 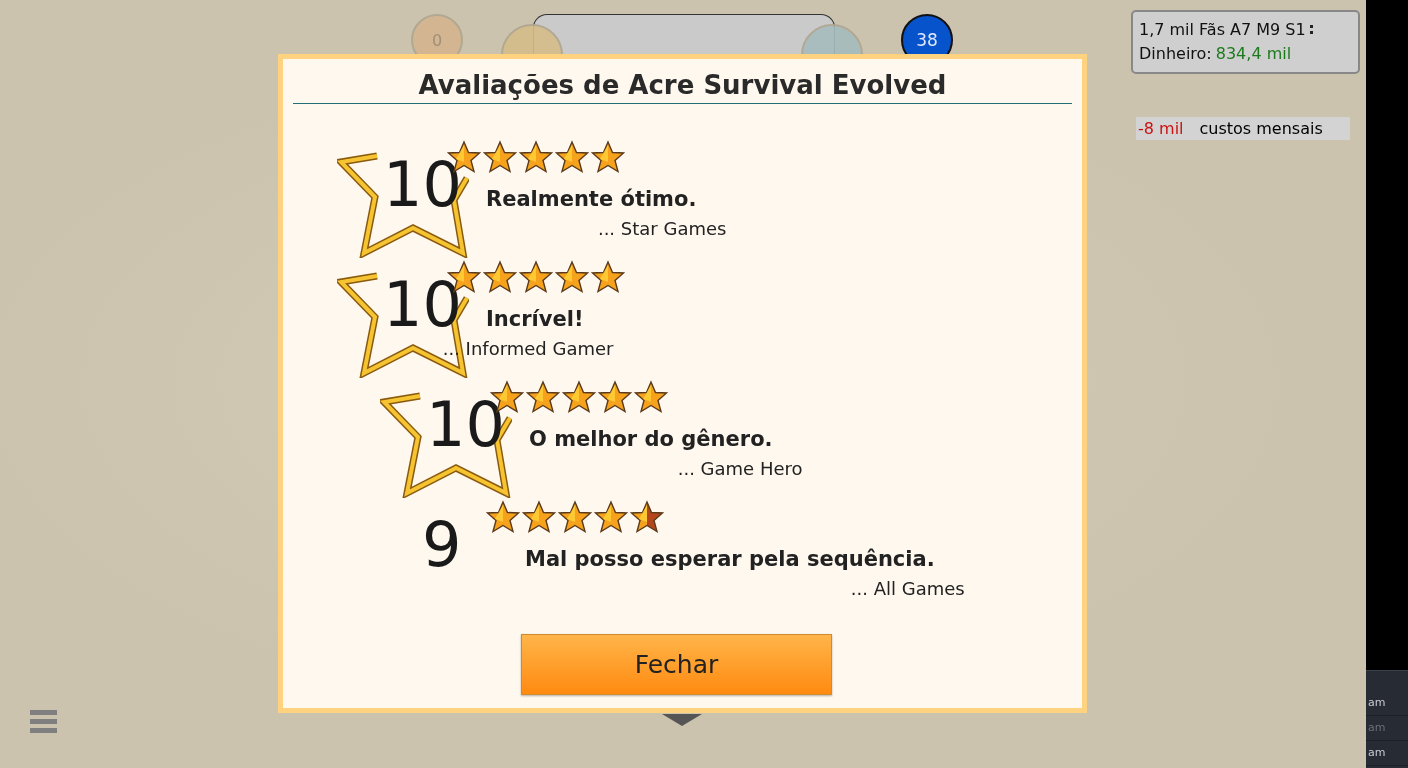 I want to click on fans-stats: 1,7 mil Fãs A7 M9 S1, so click(x=1222, y=30).